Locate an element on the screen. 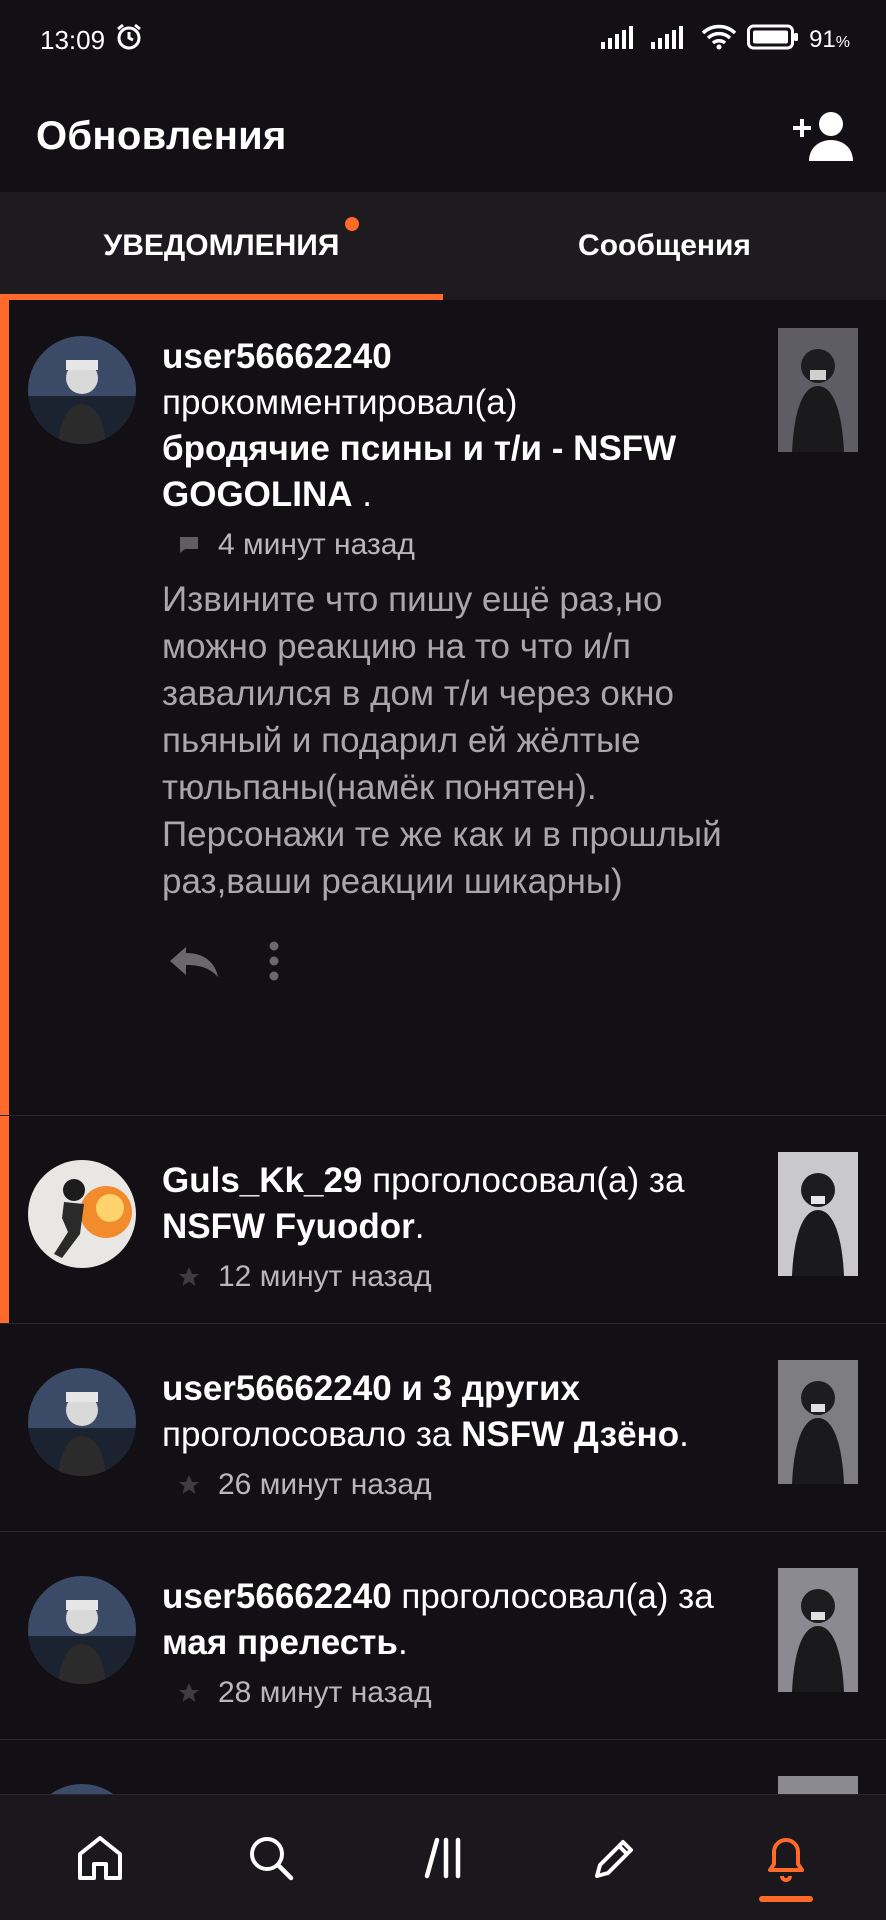 The image size is (886, 1920). username: user56662240 и 3 других is located at coordinates (371, 1388).